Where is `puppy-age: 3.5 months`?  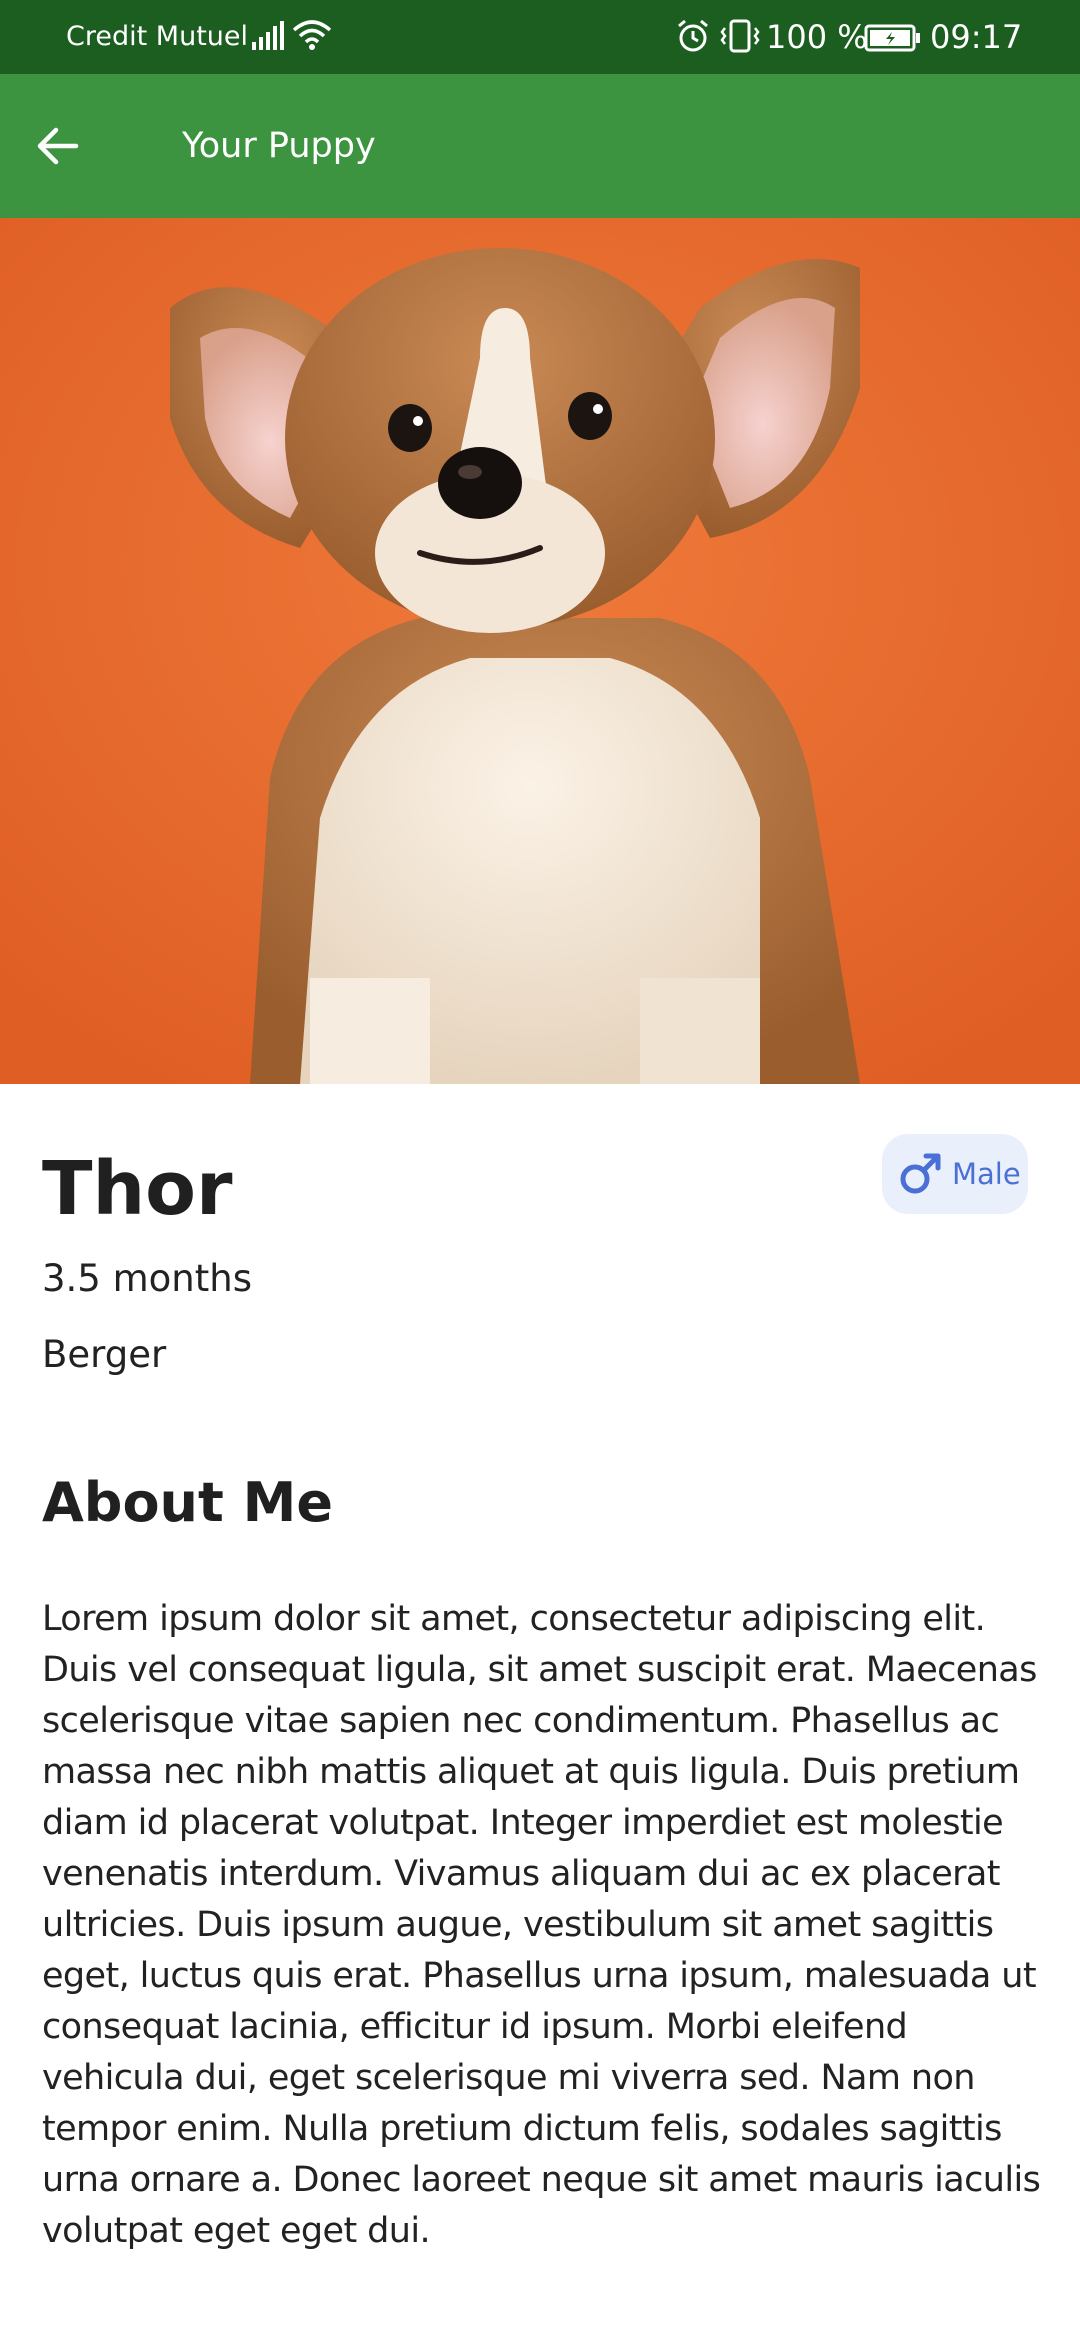
puppy-age: 3.5 months is located at coordinates (147, 1278).